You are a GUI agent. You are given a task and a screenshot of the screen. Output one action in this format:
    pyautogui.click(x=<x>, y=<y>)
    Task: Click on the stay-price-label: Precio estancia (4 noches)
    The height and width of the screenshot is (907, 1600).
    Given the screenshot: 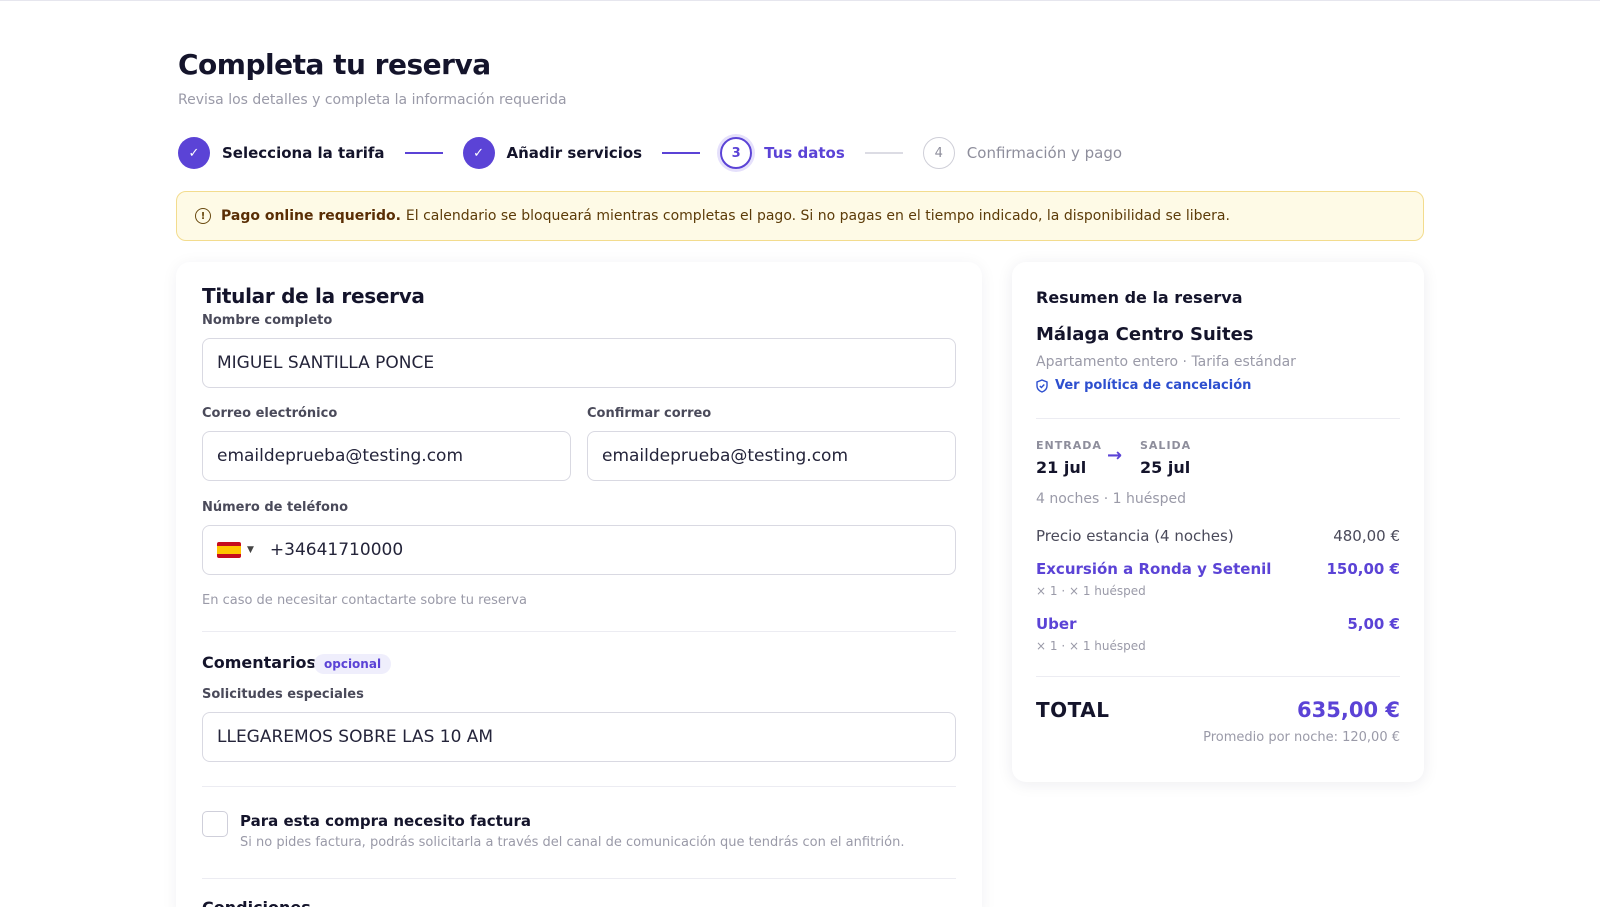 What is the action you would take?
    pyautogui.click(x=1135, y=536)
    